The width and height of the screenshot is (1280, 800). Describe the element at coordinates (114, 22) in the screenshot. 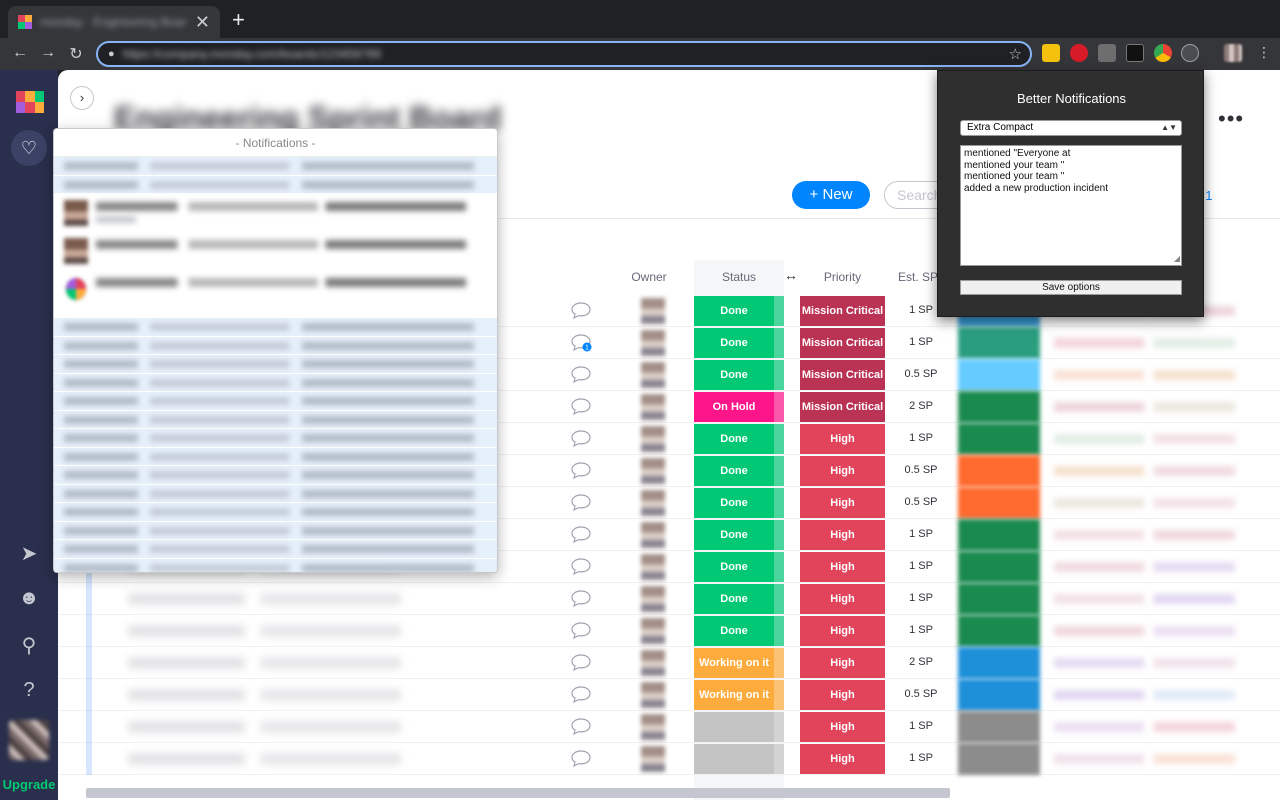

I see `browser-tab: monday · Engineering Board ✕` at that location.